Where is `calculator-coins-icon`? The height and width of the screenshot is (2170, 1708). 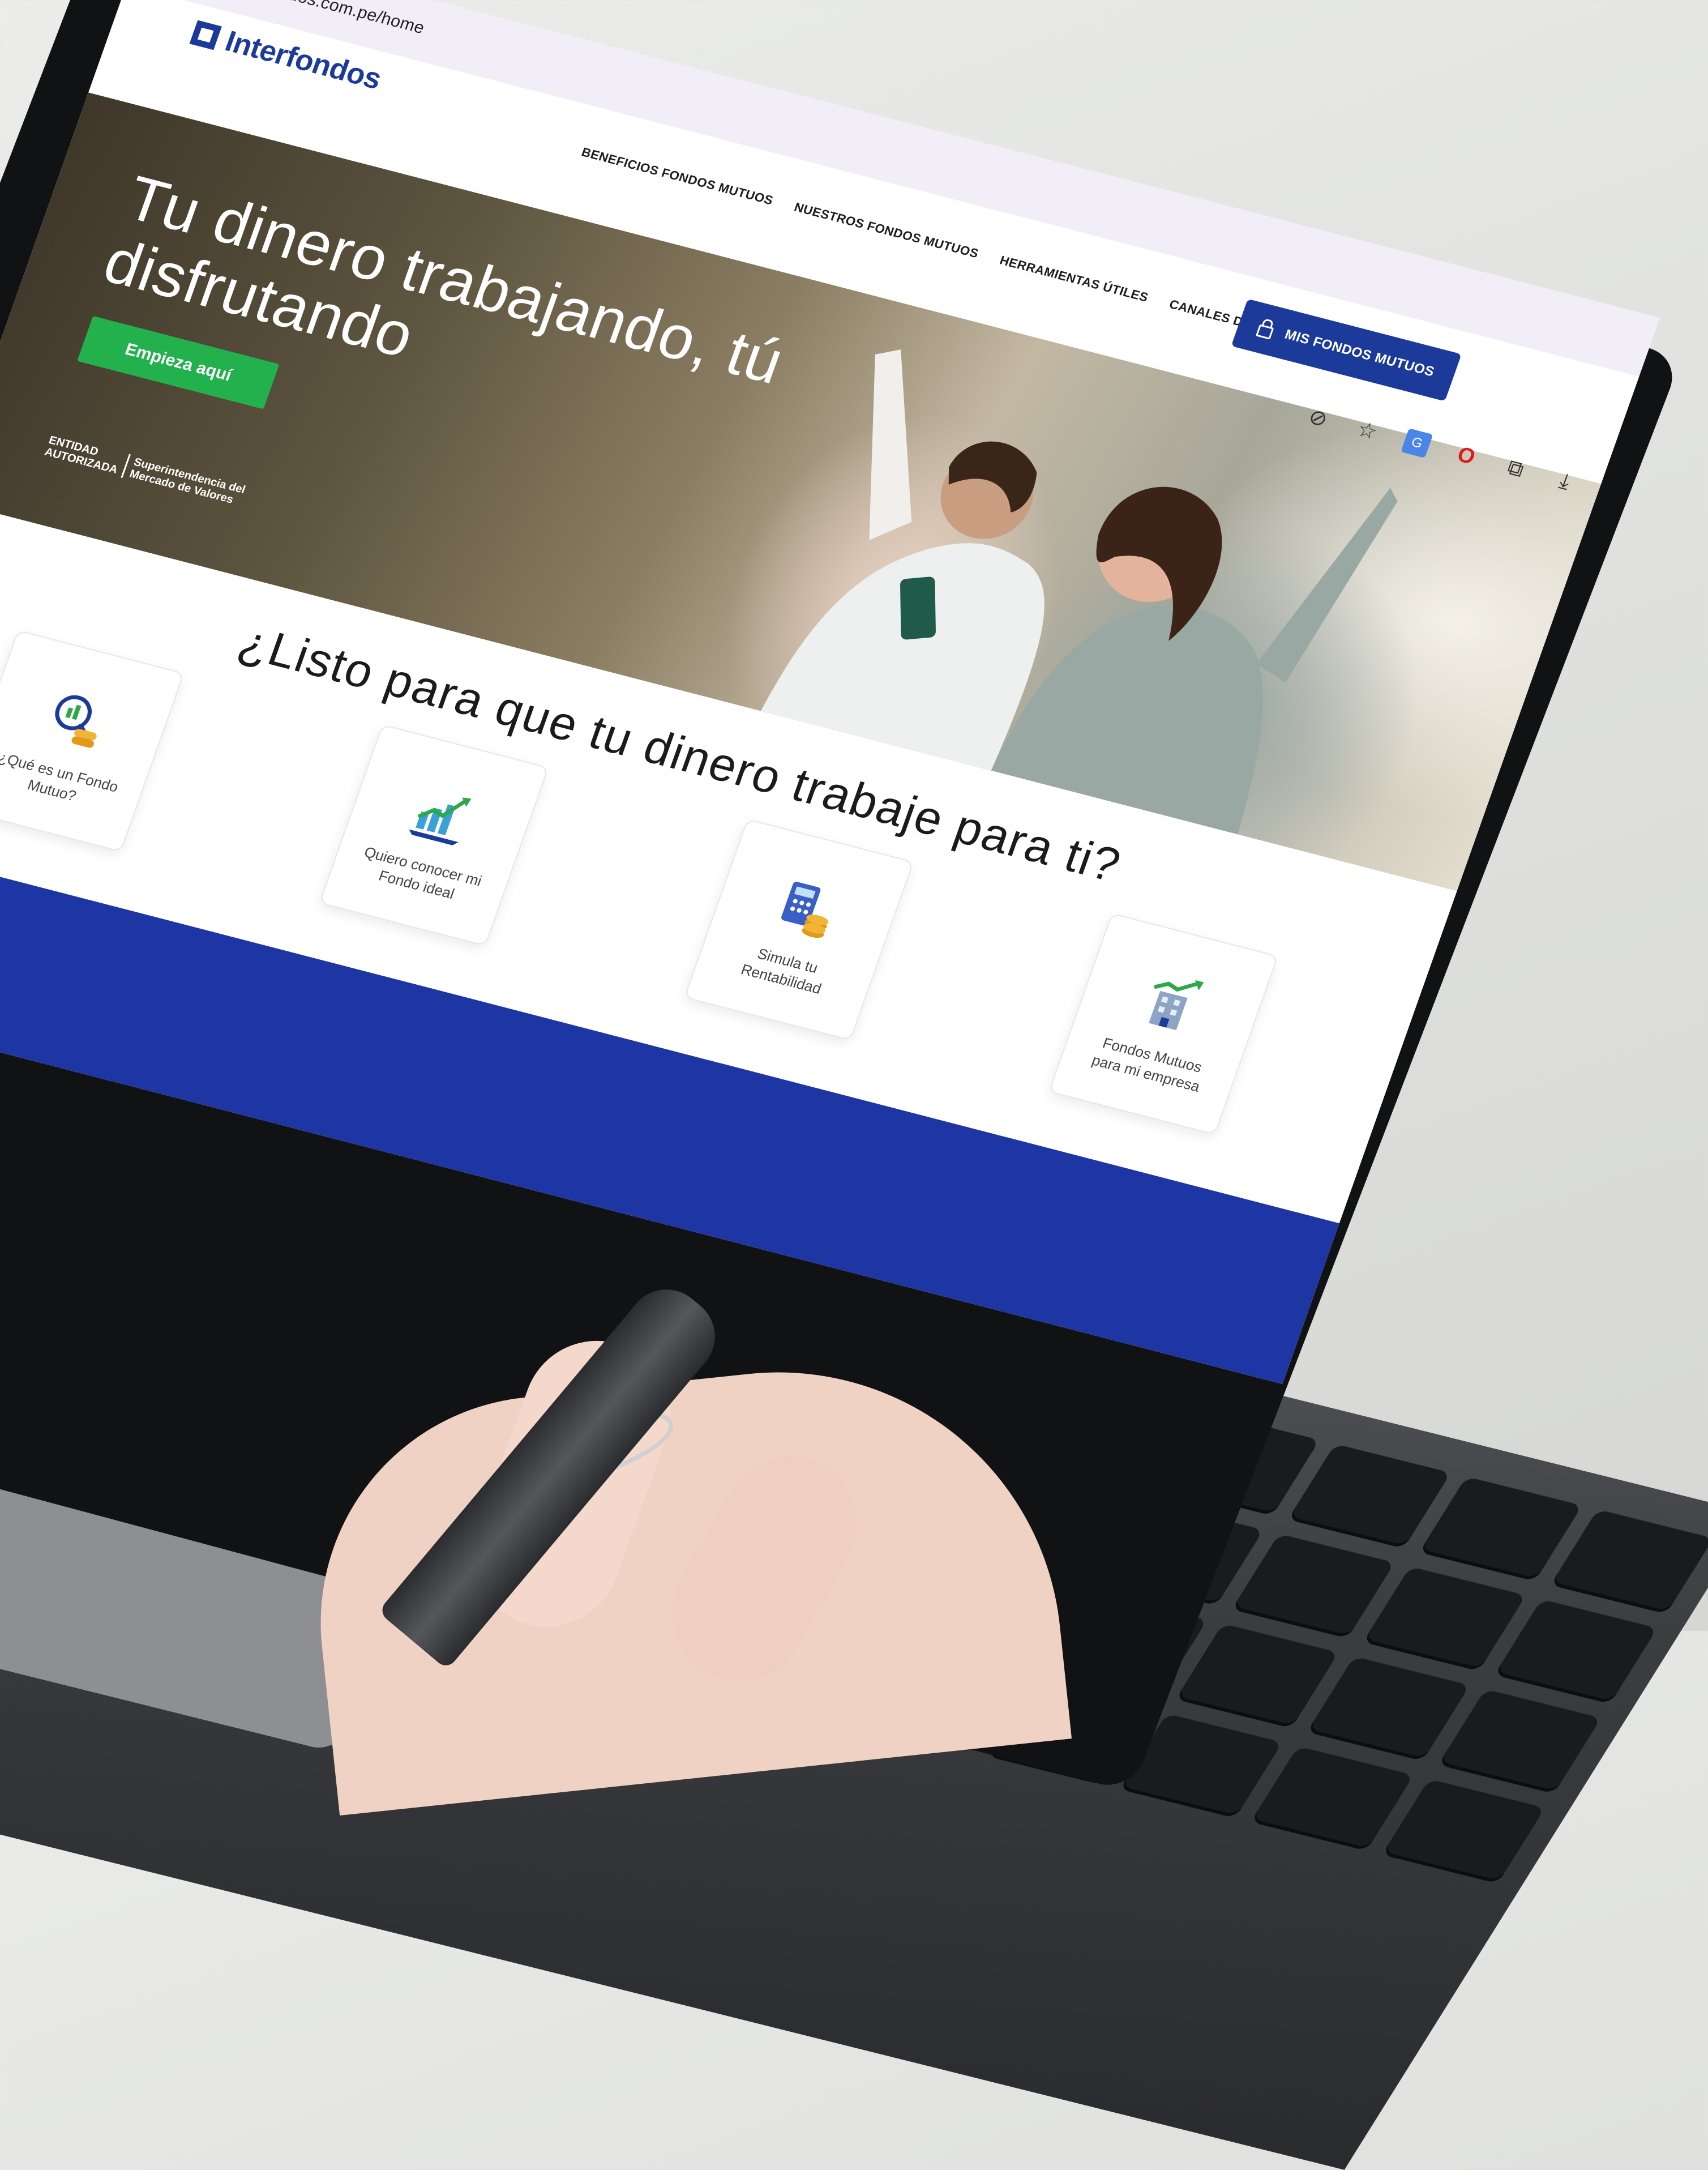
calculator-coins-icon is located at coordinates (805, 909).